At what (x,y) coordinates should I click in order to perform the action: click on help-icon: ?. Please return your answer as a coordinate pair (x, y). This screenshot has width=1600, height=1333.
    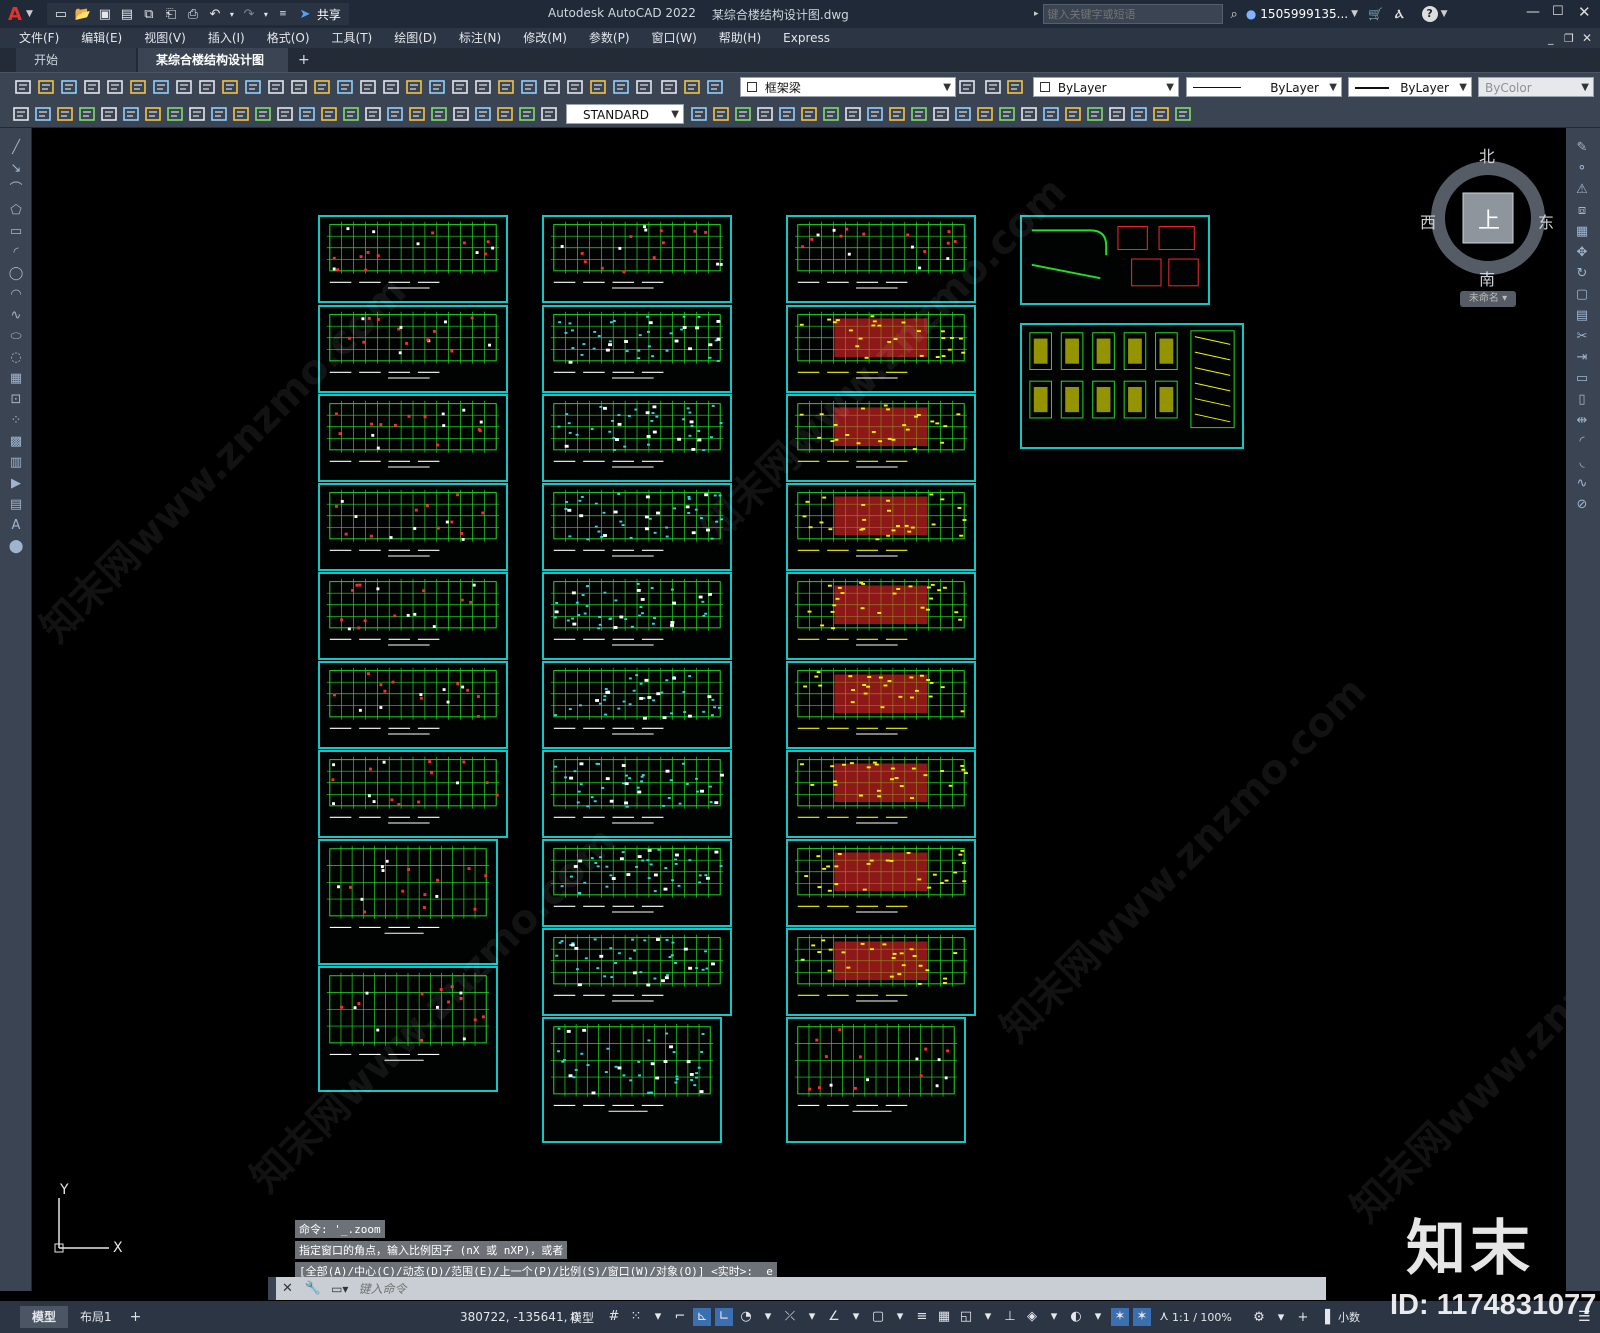
    Looking at the image, I should click on (1430, 14).